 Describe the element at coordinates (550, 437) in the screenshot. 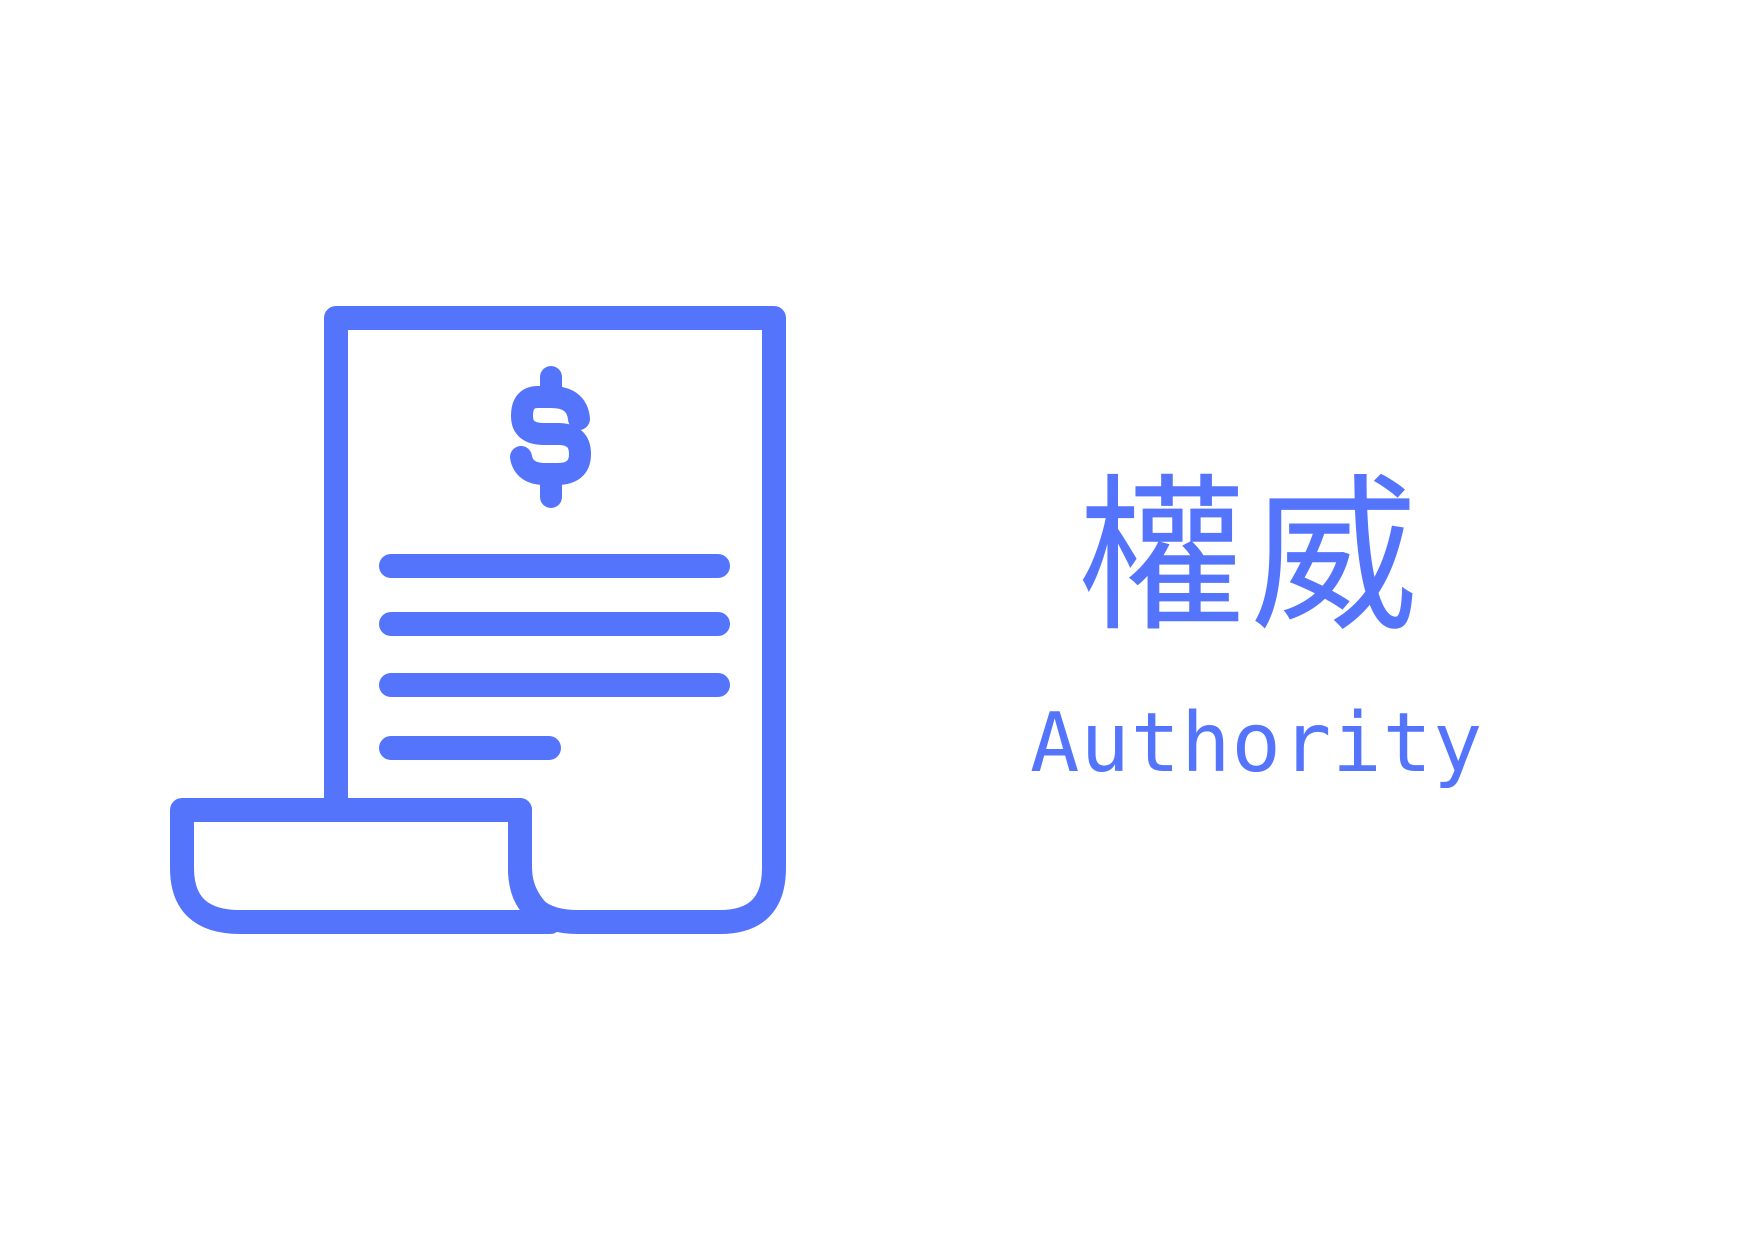

I see `dollar-icon` at that location.